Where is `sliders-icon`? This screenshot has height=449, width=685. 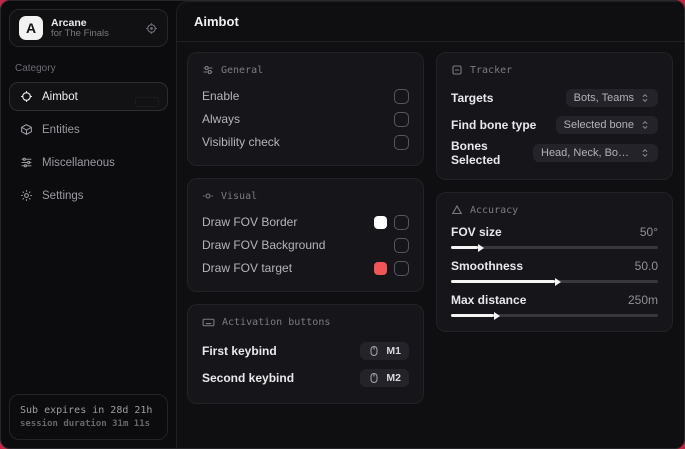
sliders-icon is located at coordinates (26, 162).